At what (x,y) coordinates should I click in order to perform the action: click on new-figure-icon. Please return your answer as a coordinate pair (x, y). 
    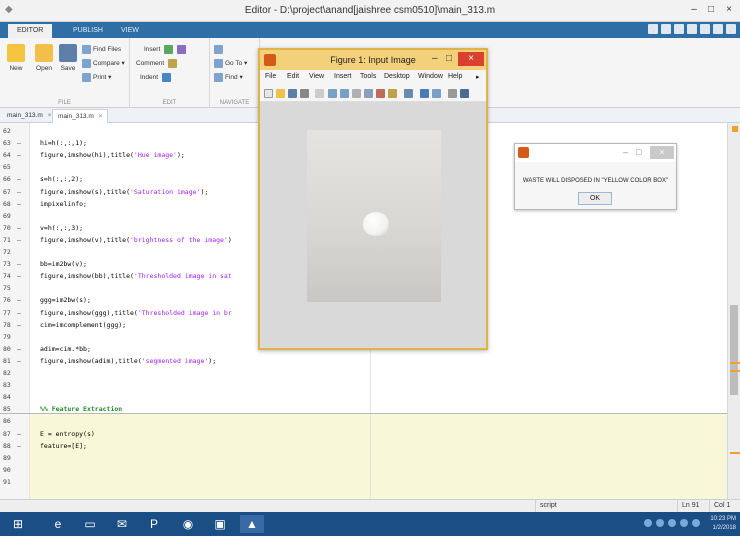
    Looking at the image, I should click on (268, 93).